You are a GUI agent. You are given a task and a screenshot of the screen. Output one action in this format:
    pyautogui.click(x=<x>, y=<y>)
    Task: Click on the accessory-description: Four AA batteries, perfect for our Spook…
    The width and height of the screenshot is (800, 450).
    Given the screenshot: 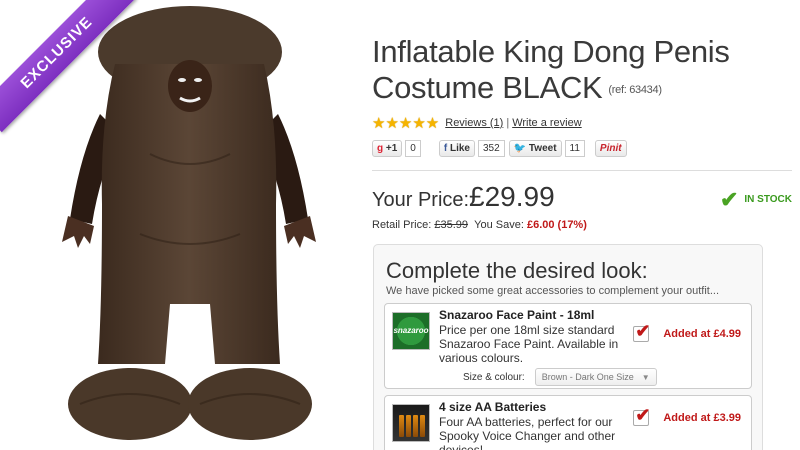 What is the action you would take?
    pyautogui.click(x=527, y=432)
    